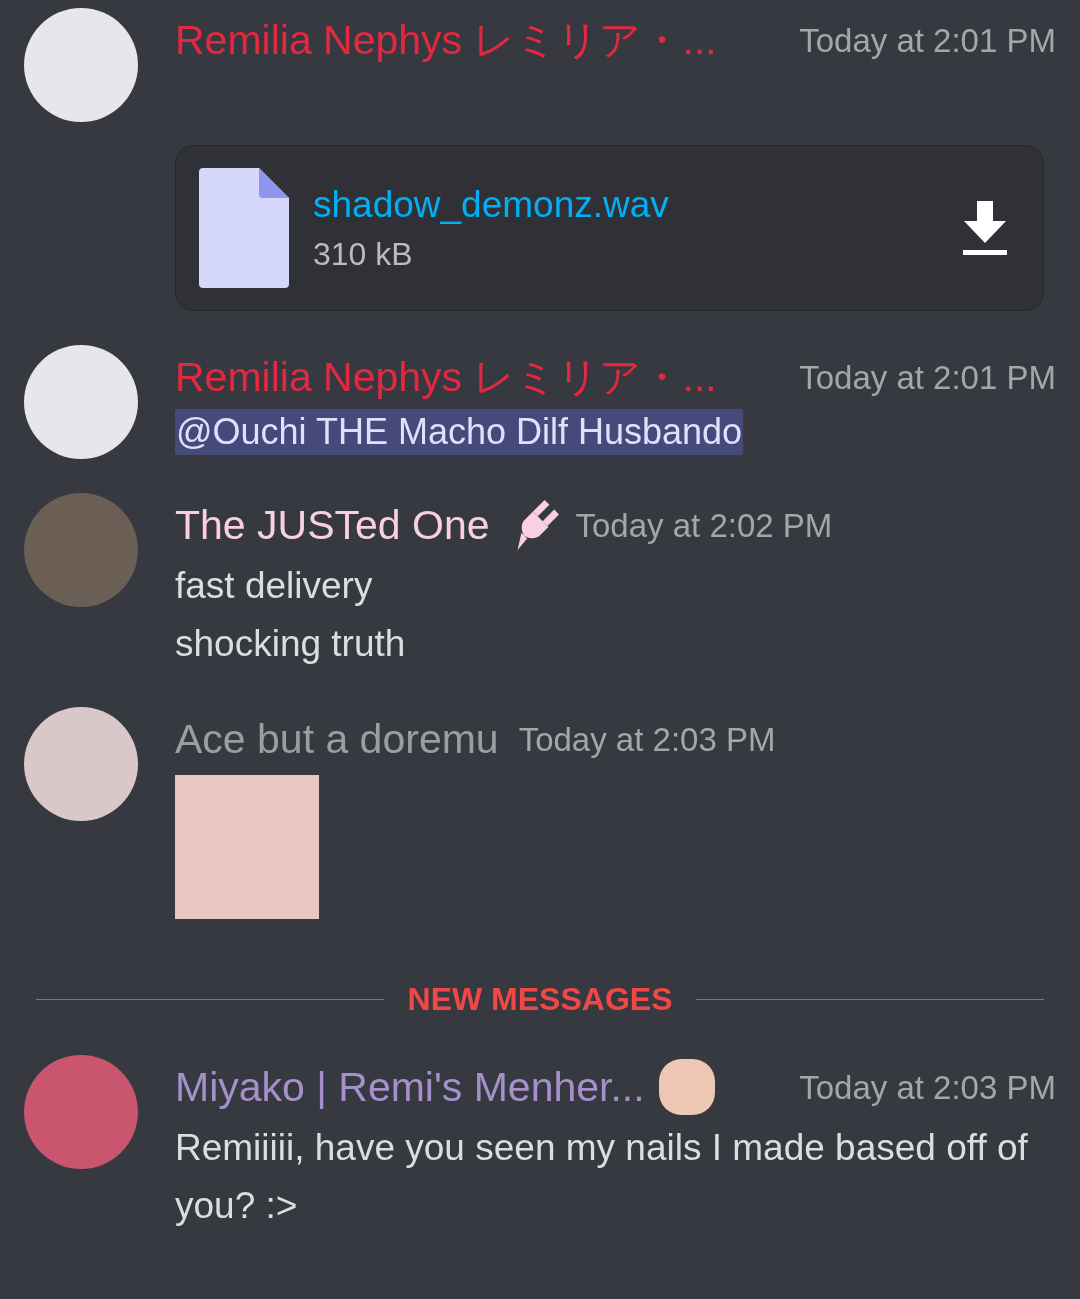 Image resolution: width=1080 pixels, height=1299 pixels. What do you see at coordinates (337, 739) in the screenshot?
I see `username: Ace but a doremu` at bounding box center [337, 739].